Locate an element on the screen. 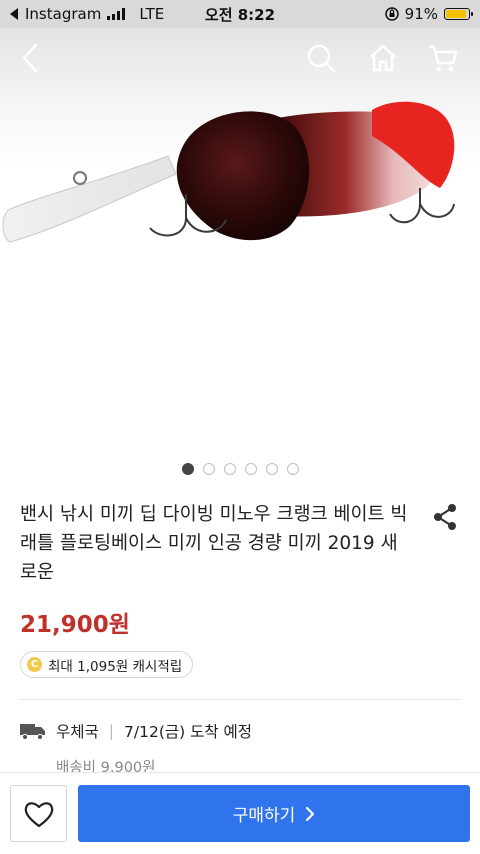 The height and width of the screenshot is (854, 480). chevron-right-icon is located at coordinates (310, 813).